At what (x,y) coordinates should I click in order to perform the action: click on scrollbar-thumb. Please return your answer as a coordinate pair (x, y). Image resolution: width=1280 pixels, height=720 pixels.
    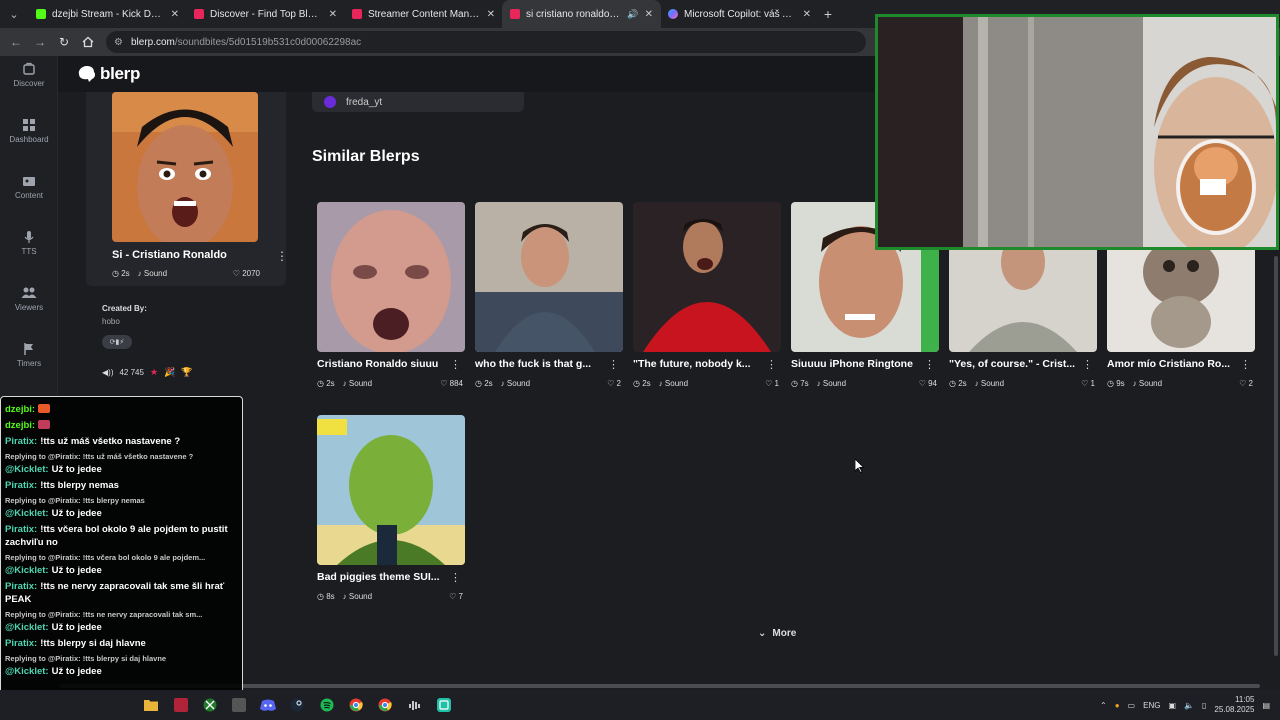
    Looking at the image, I should click on (1276, 456).